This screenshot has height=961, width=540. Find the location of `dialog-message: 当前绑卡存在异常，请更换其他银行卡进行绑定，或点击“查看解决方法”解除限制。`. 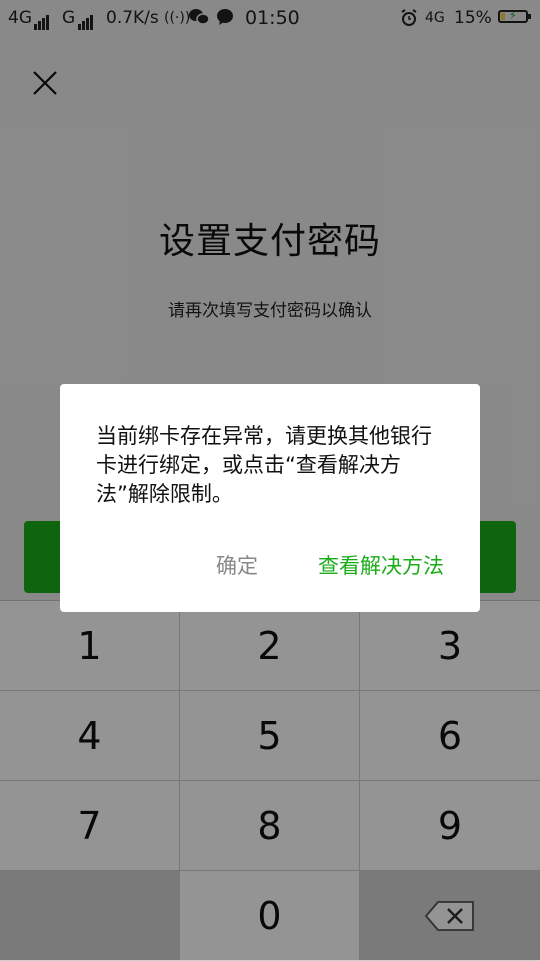

dialog-message: 当前绑卡存在异常，请更换其他银行卡进行绑定，或点击“查看解决方法”解除限制。 is located at coordinates (264, 465).